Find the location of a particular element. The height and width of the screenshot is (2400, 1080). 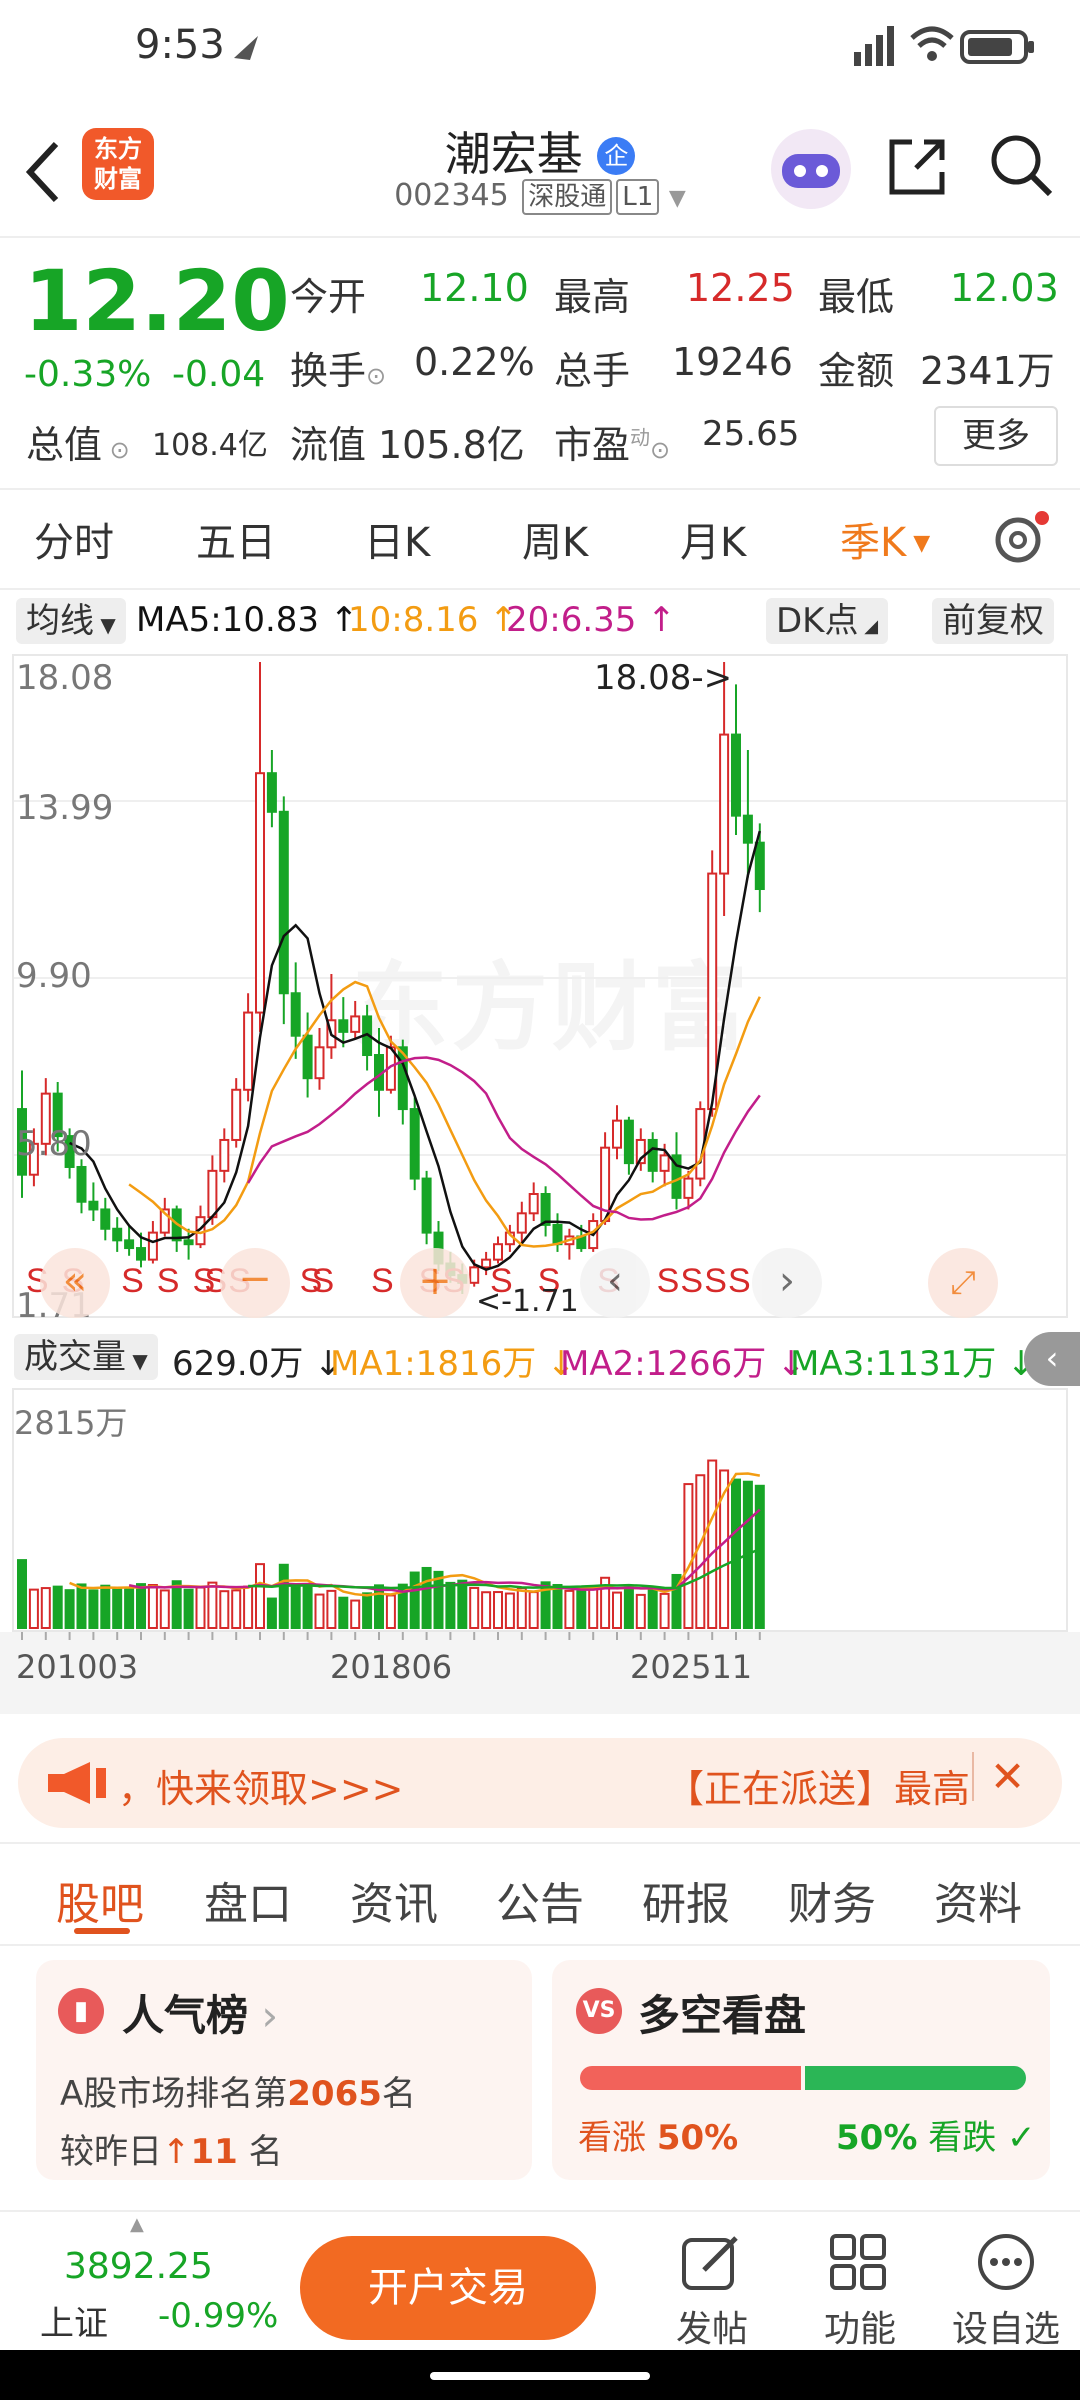

battery-icon is located at coordinates (997, 47).